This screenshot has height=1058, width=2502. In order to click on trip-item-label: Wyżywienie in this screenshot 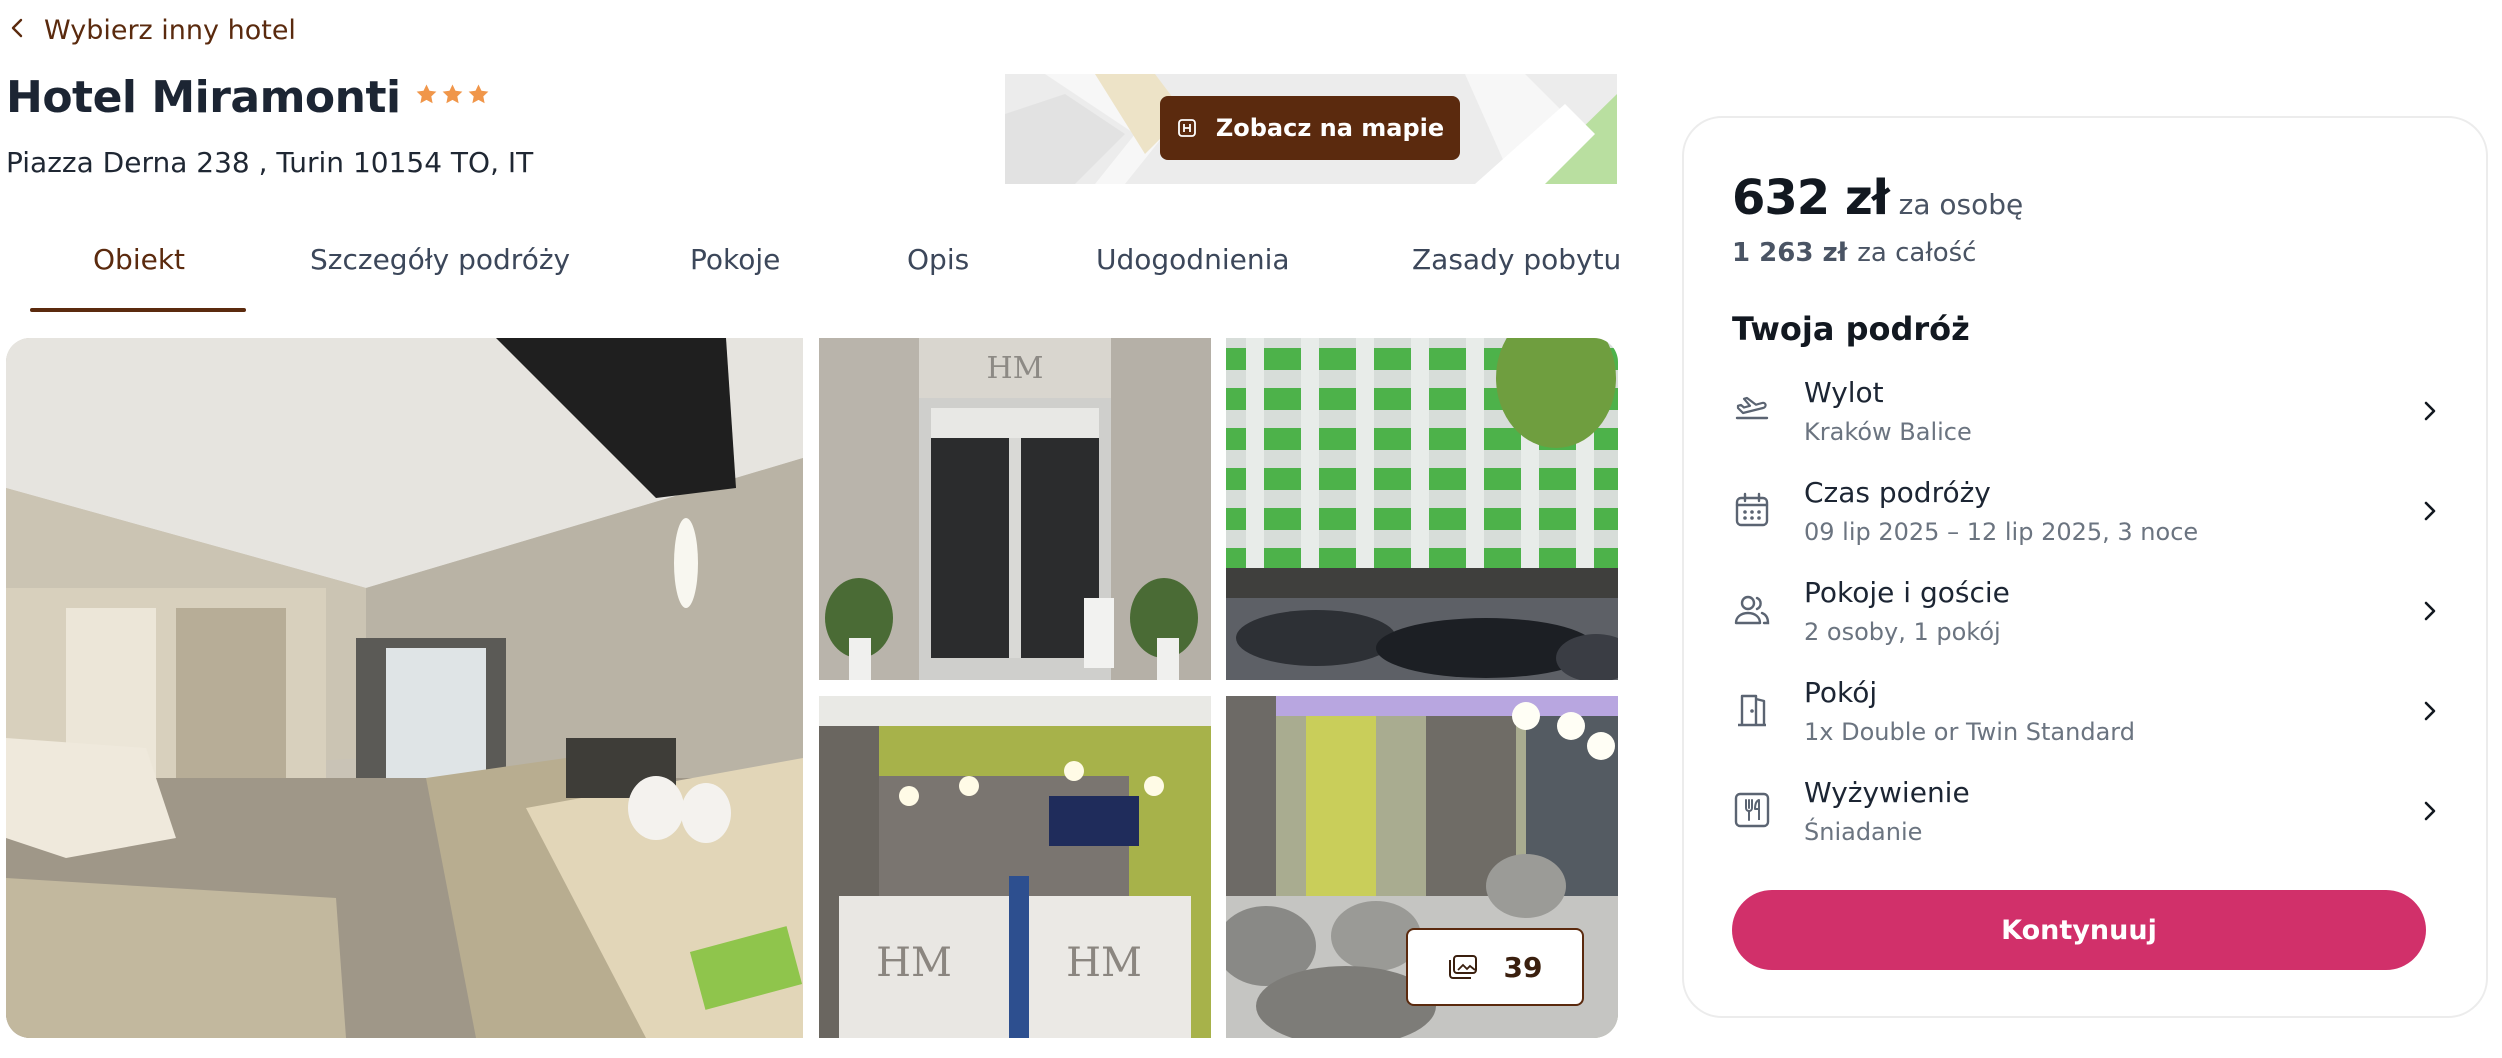, I will do `click(1887, 792)`.